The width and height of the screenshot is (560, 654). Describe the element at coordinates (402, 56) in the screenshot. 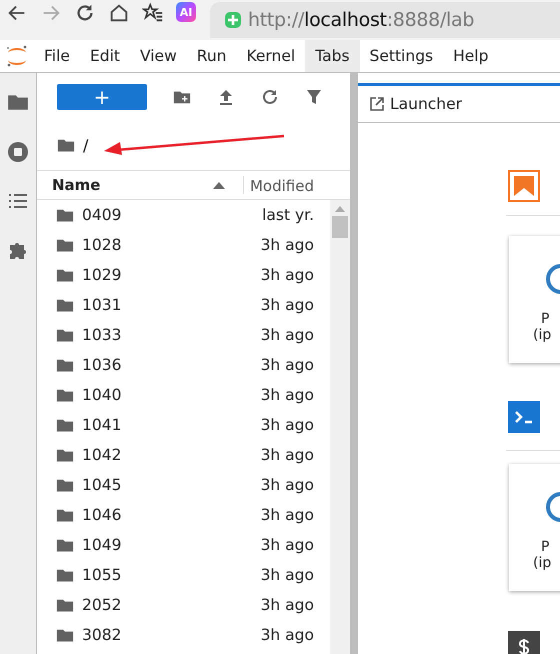

I see `menu-item: Settings` at that location.